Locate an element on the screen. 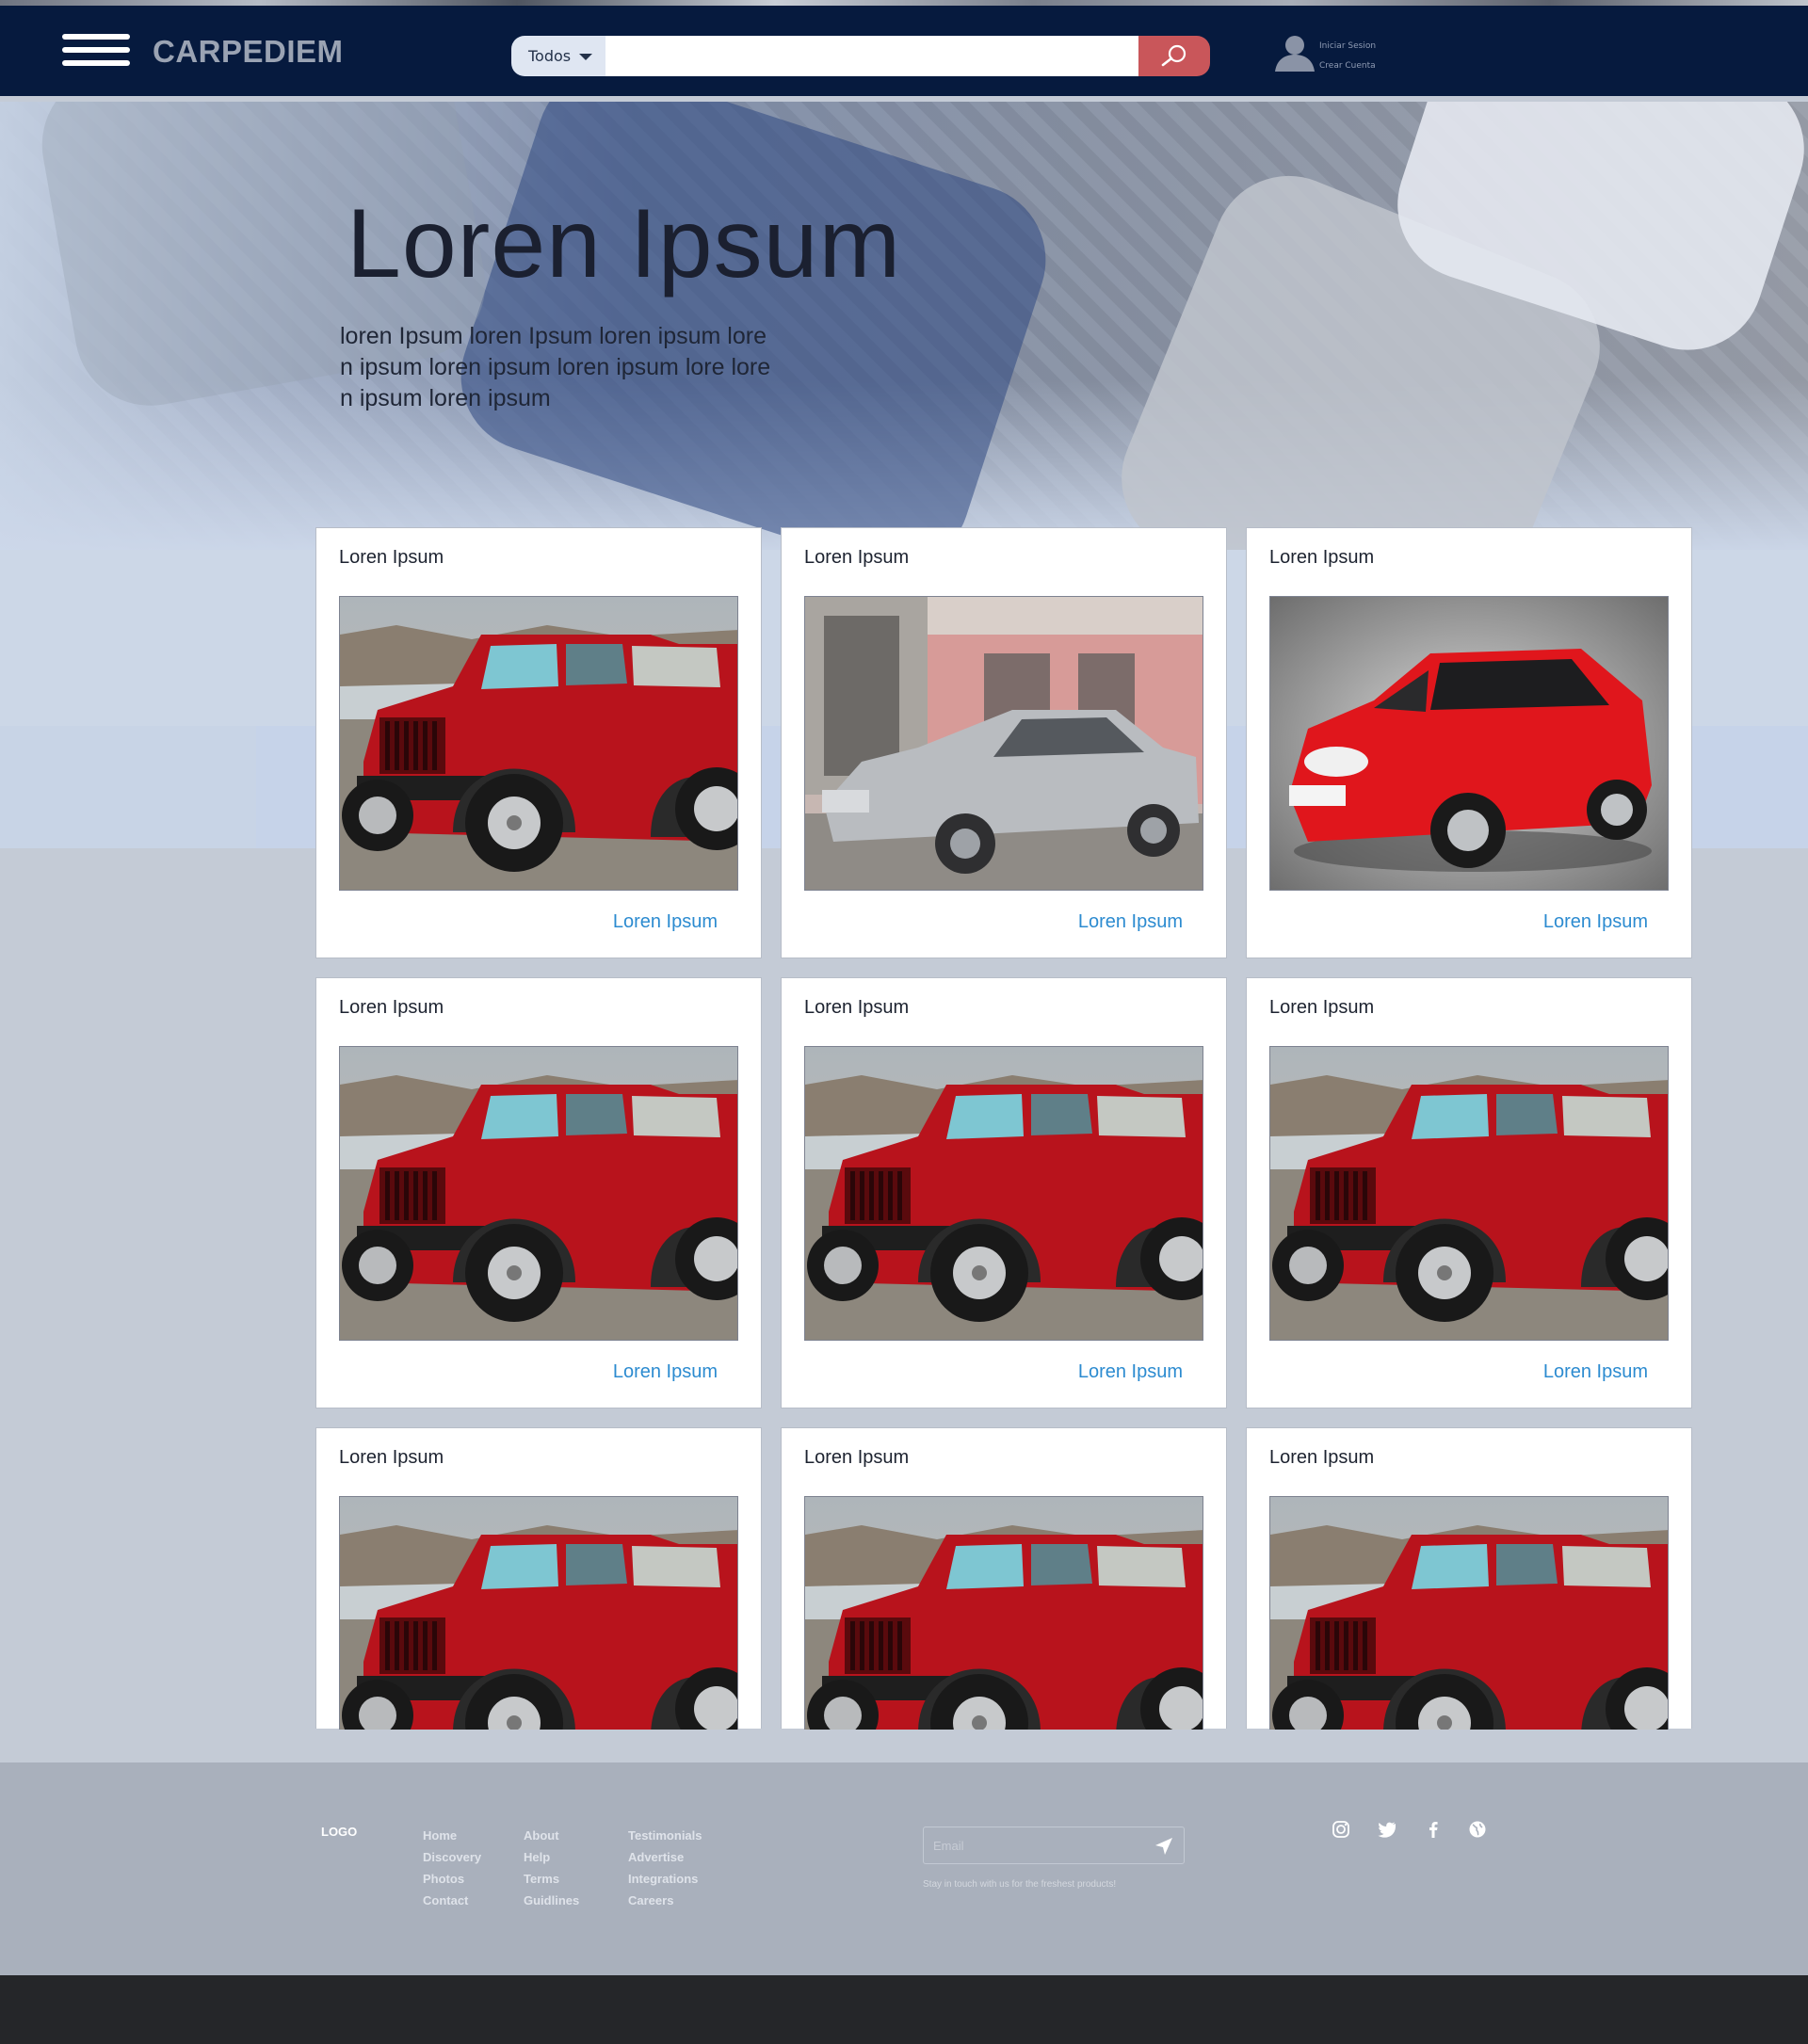 Image resolution: width=1808 pixels, height=2044 pixels. footer-link-about: About is located at coordinates (551, 1835).